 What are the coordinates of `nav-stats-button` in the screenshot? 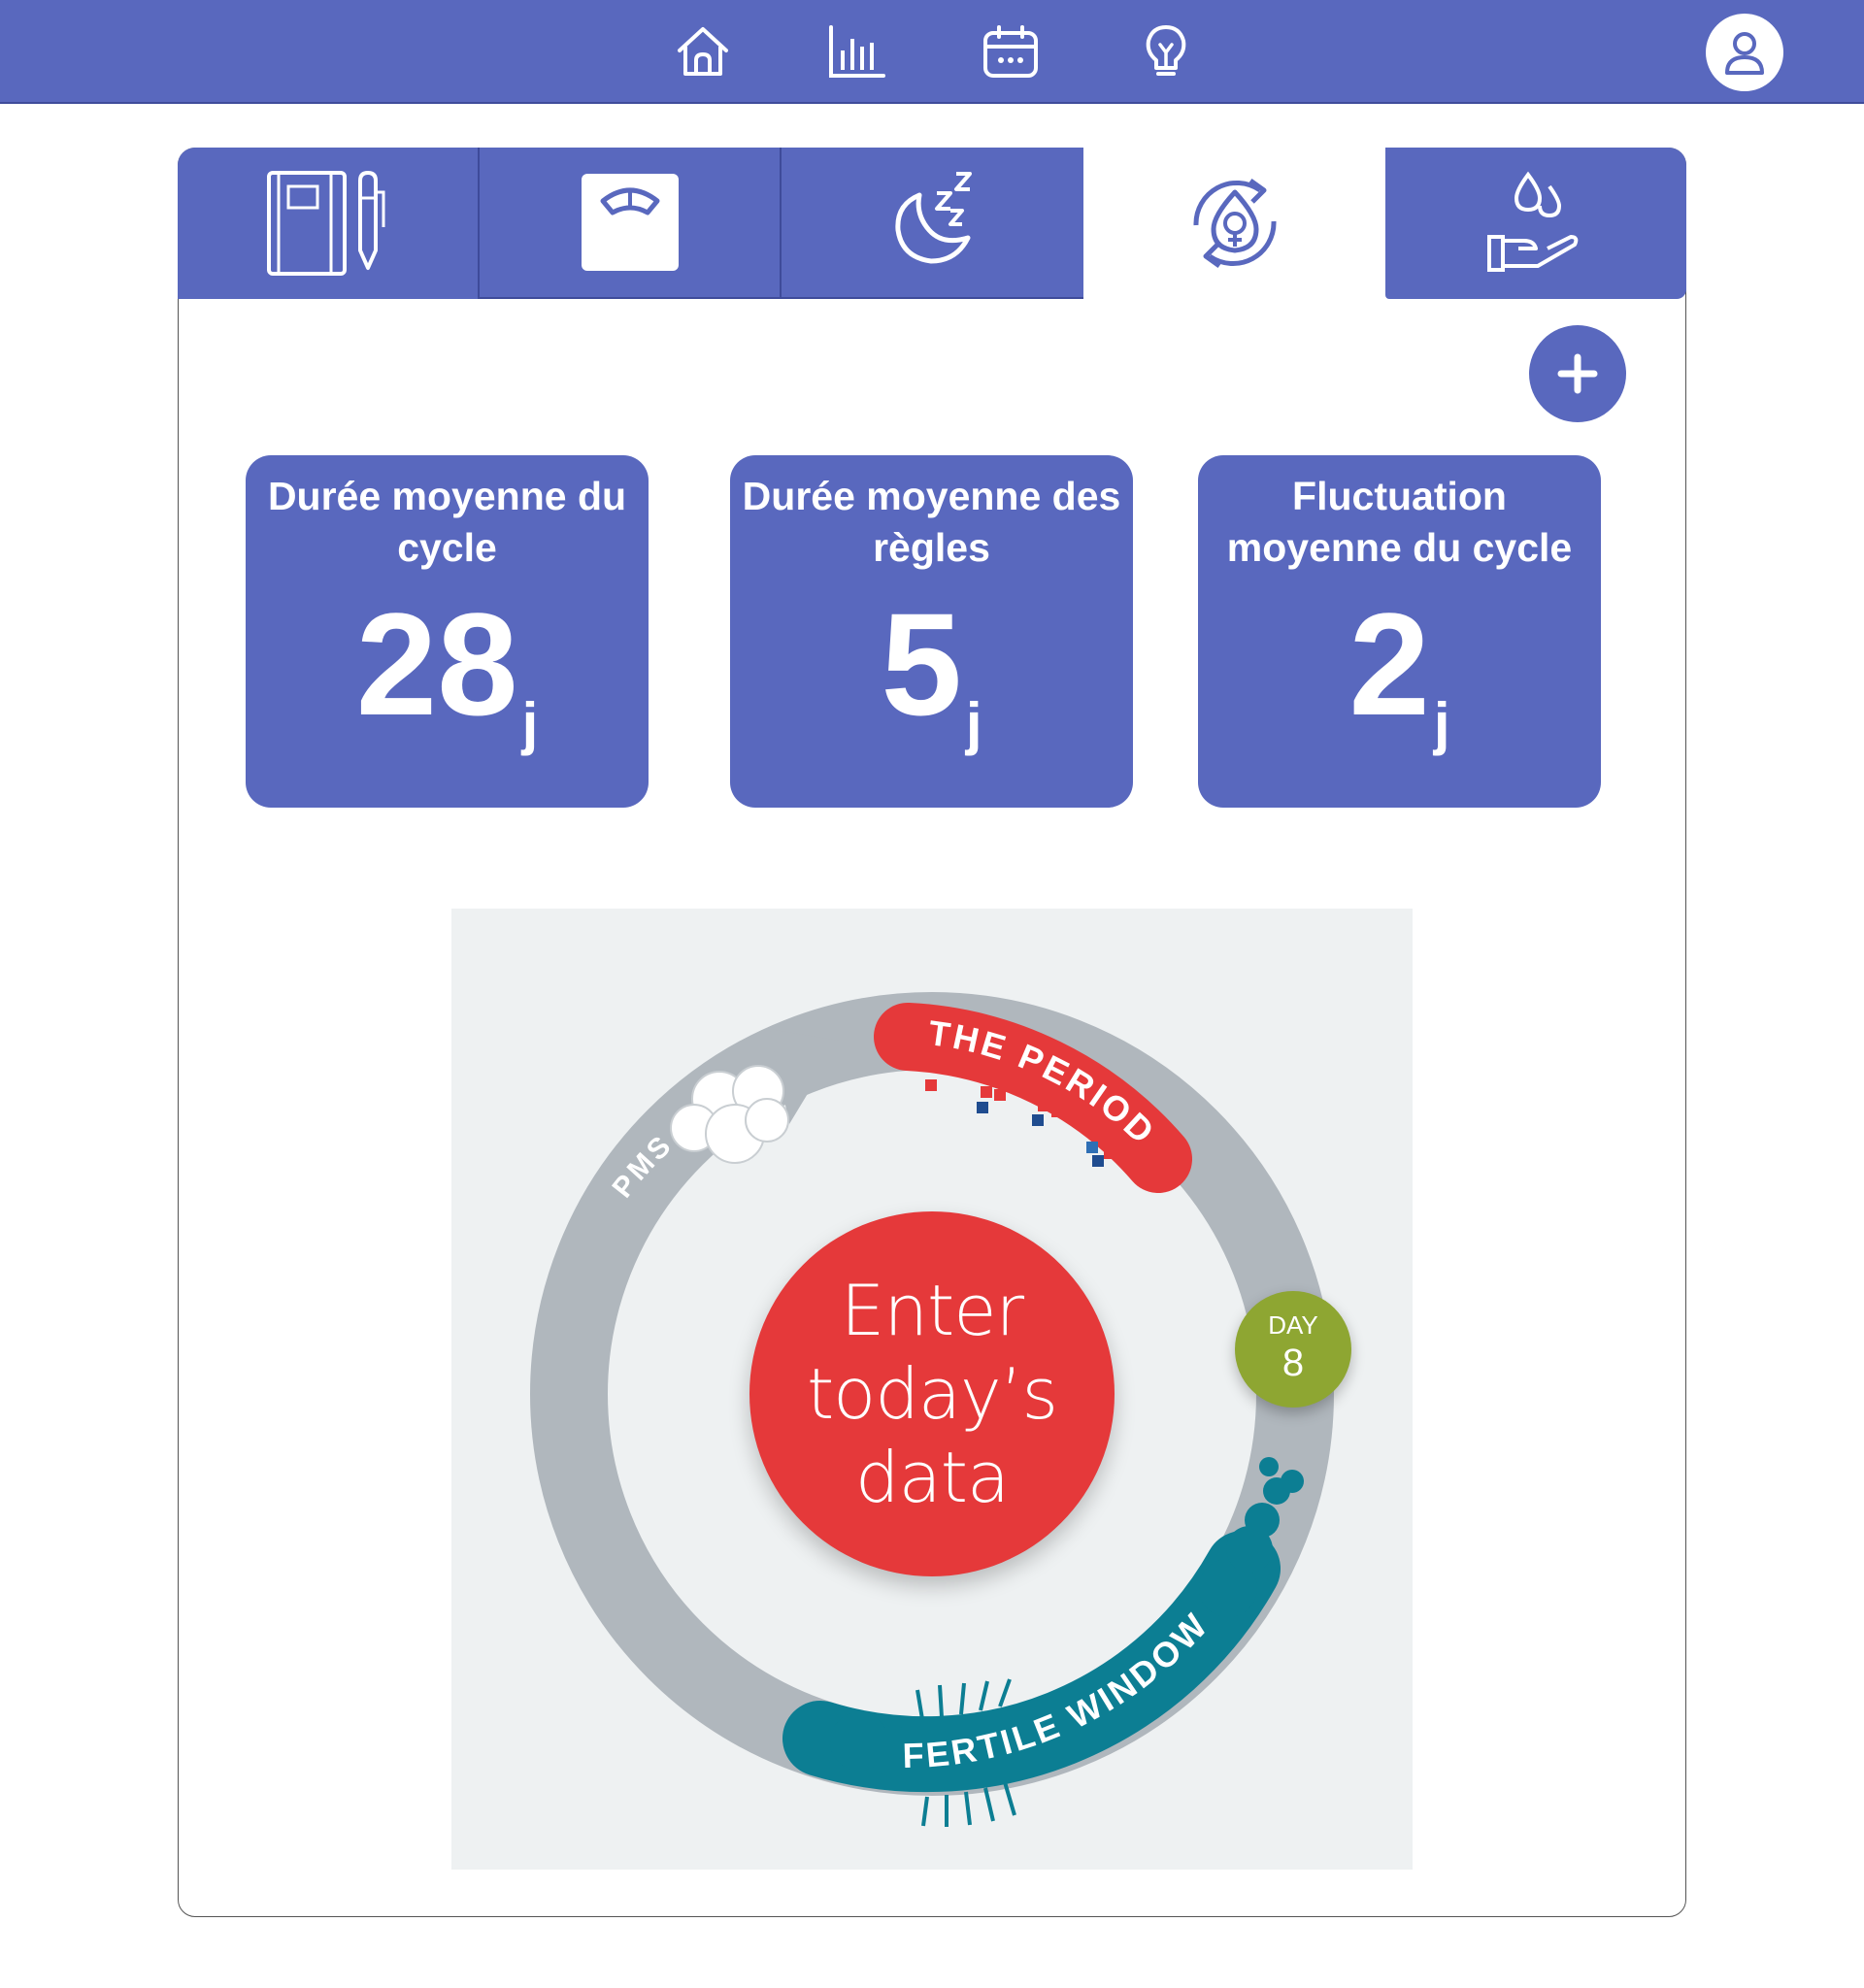 It's located at (856, 52).